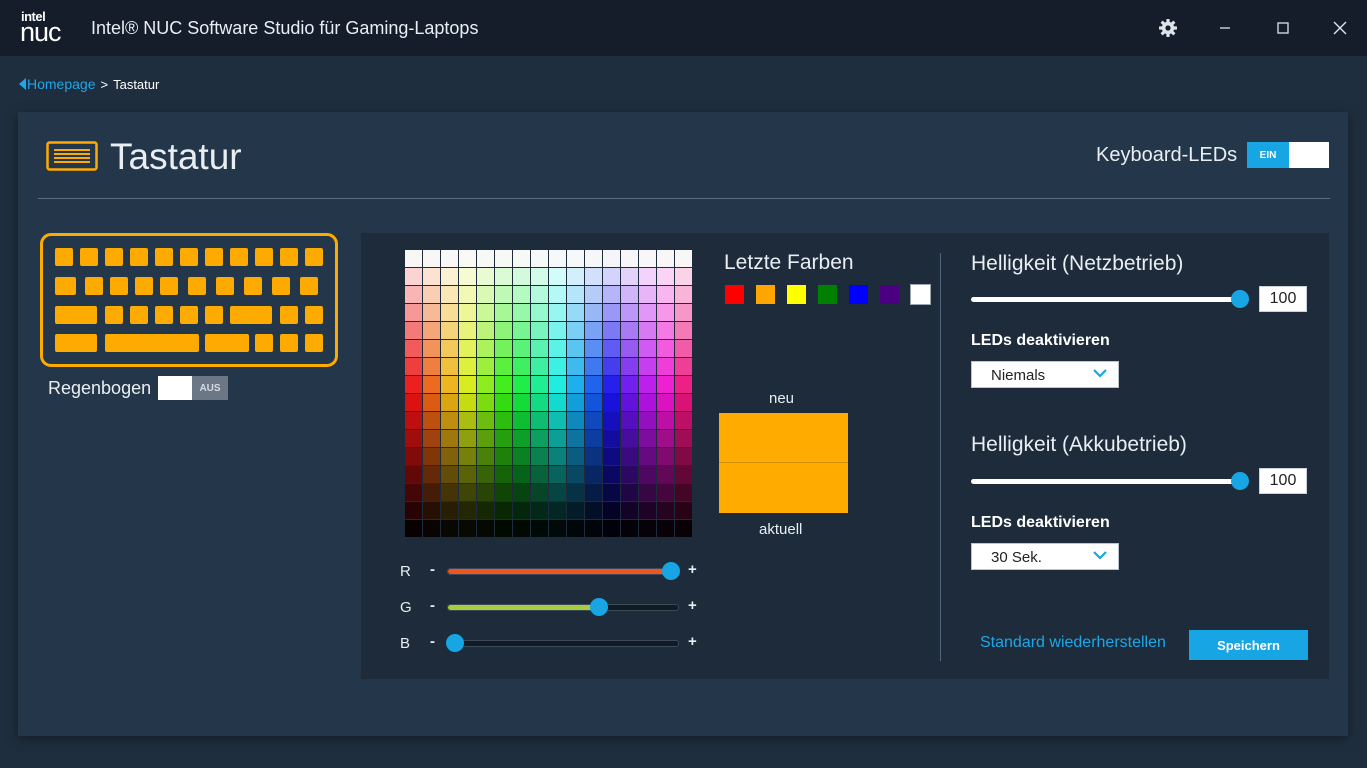 The image size is (1367, 768). What do you see at coordinates (1045, 556) in the screenshot?
I see `battery-disable-select: 30 Sek.` at bounding box center [1045, 556].